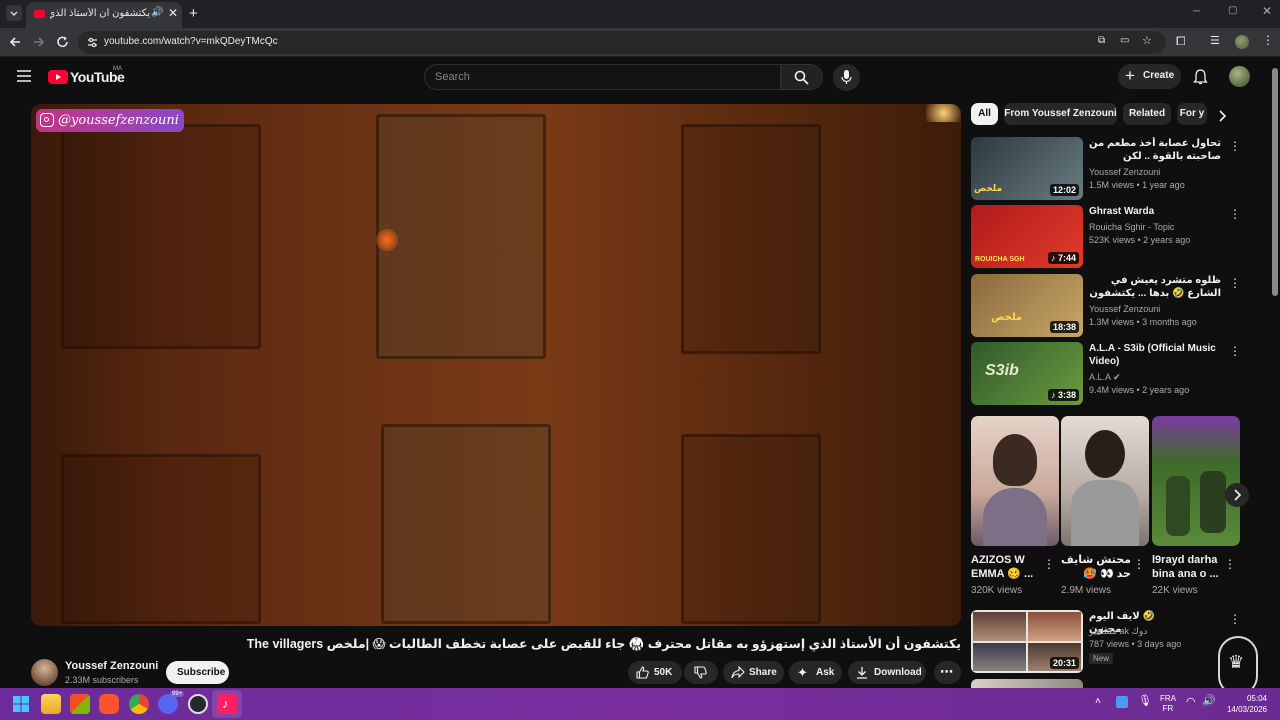 This screenshot has width=1280, height=720. Describe the element at coordinates (1237, 495) in the screenshot. I see `shorts-next-button` at that location.